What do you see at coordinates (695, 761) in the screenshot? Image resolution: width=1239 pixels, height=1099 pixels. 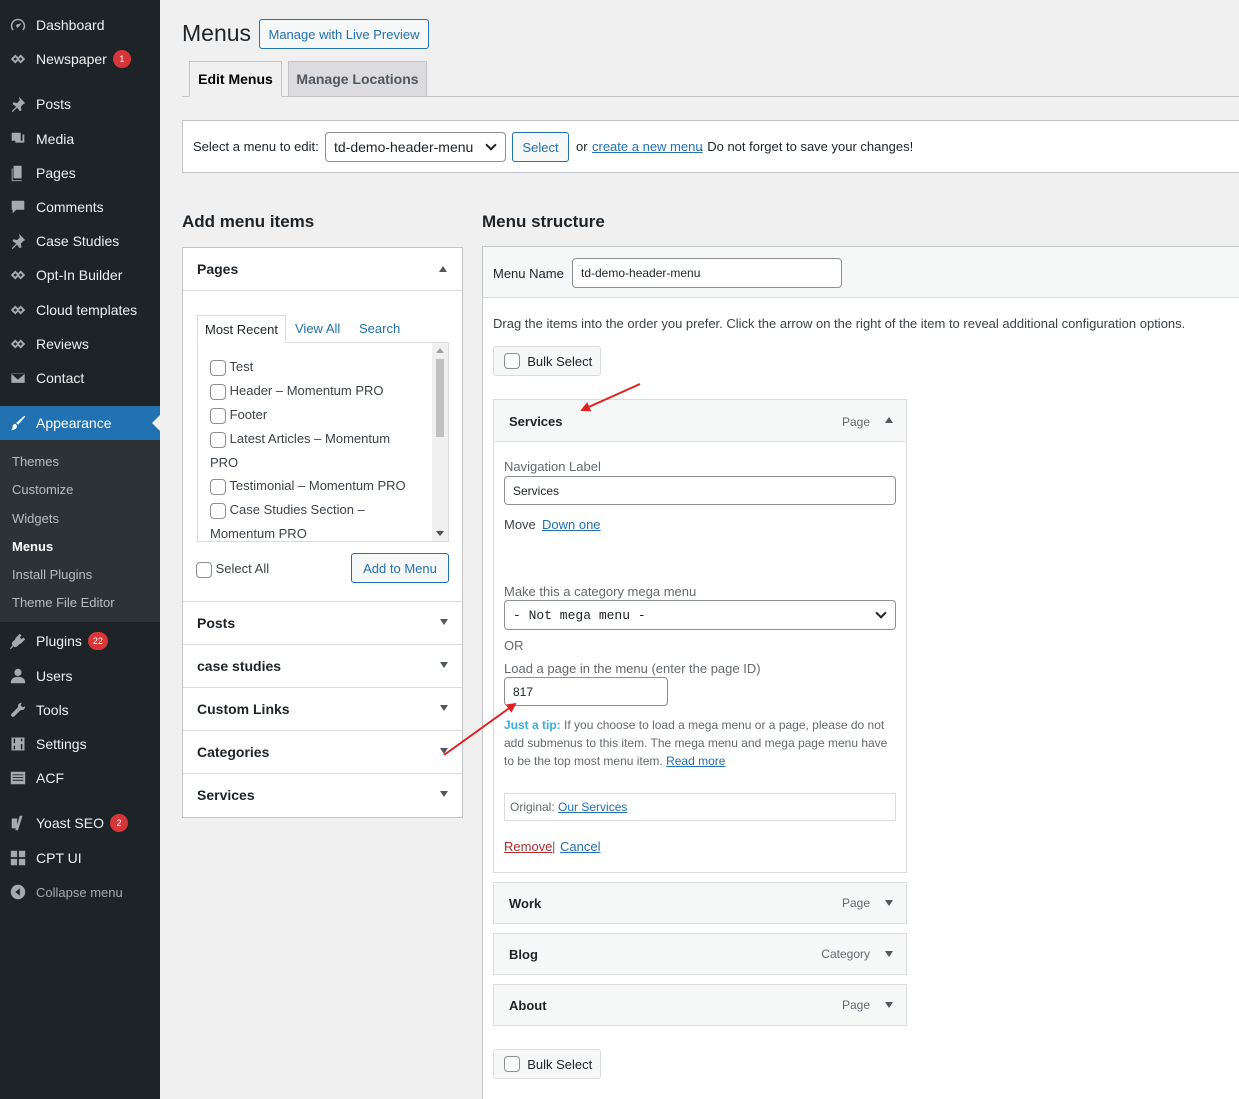 I see `read-more-link: Read more` at bounding box center [695, 761].